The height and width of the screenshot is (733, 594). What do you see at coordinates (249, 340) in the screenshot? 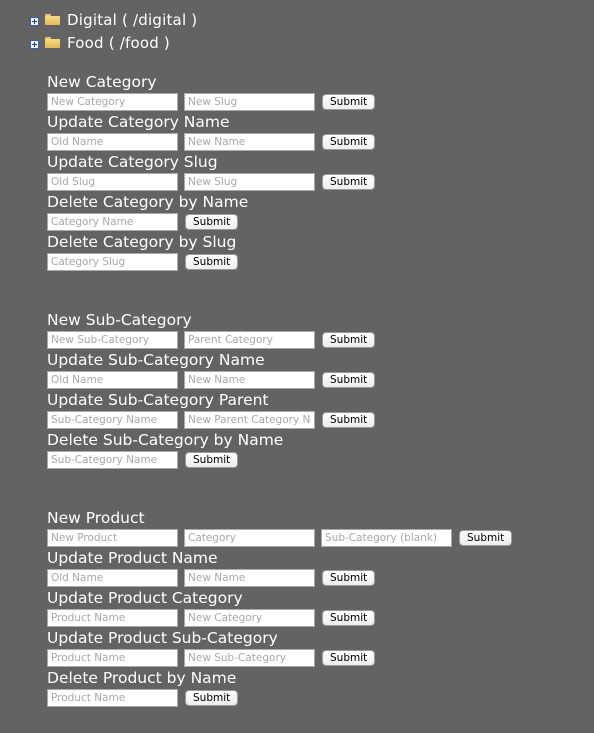
I see `parent-category-input` at bounding box center [249, 340].